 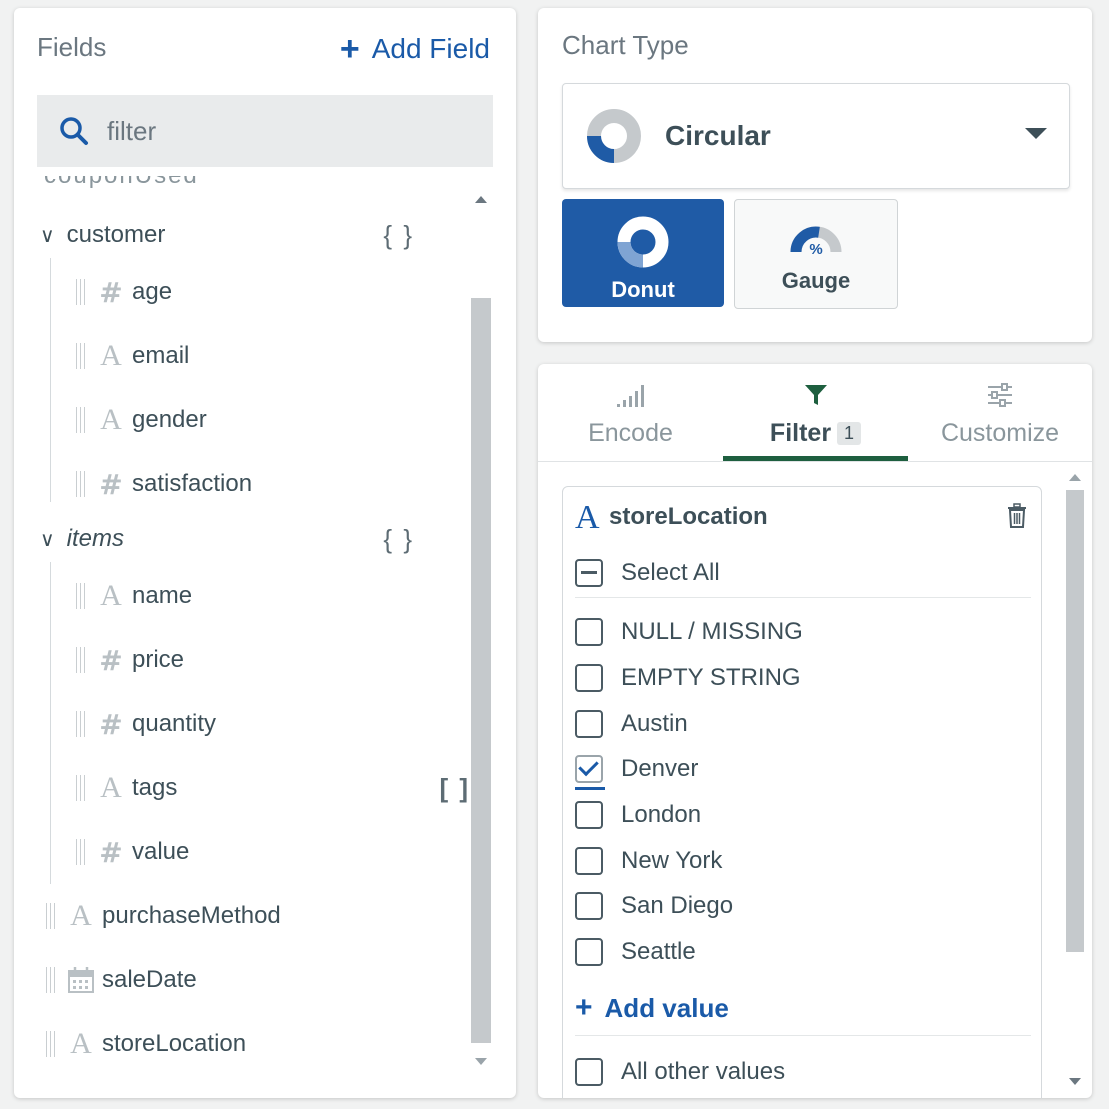 I want to click on value-option-new-york: New York, so click(x=648, y=861).